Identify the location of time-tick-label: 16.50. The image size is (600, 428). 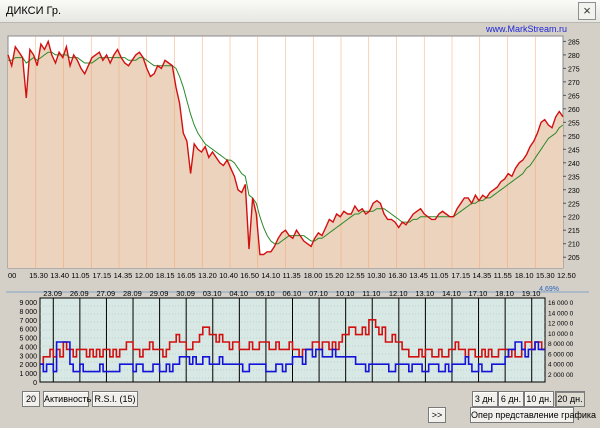
(249, 275).